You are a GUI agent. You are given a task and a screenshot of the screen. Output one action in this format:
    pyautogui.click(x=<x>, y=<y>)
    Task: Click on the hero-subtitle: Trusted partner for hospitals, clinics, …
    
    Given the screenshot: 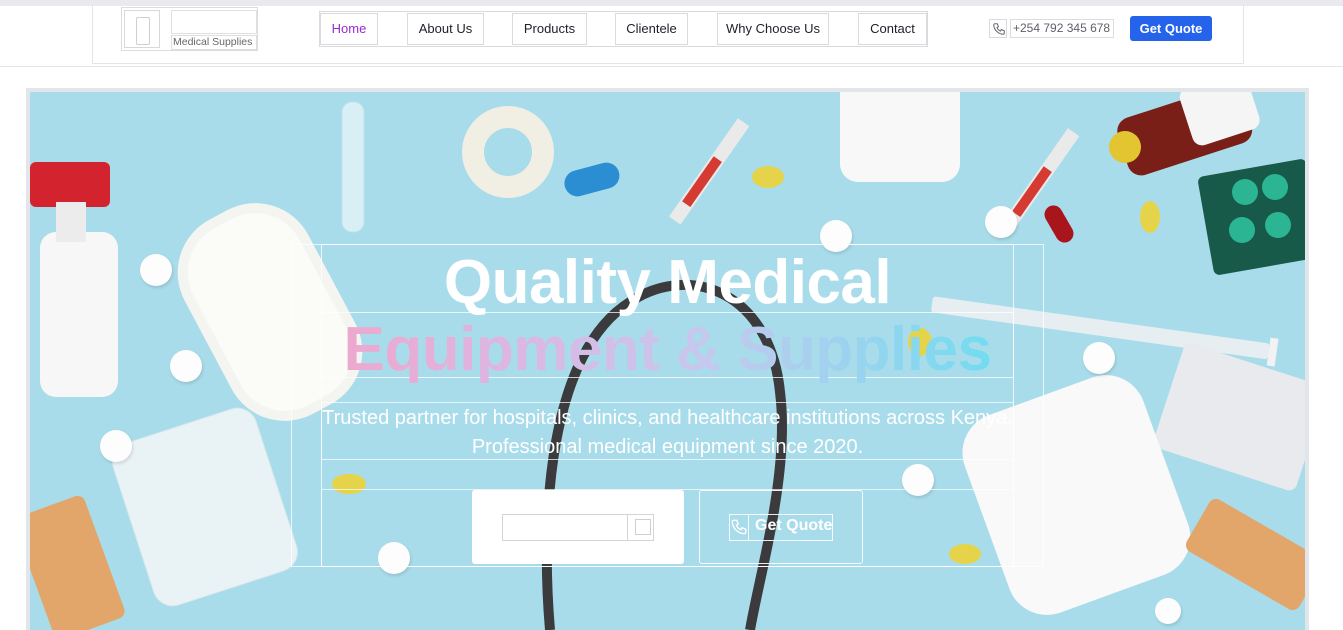 What is the action you would take?
    pyautogui.click(x=667, y=432)
    